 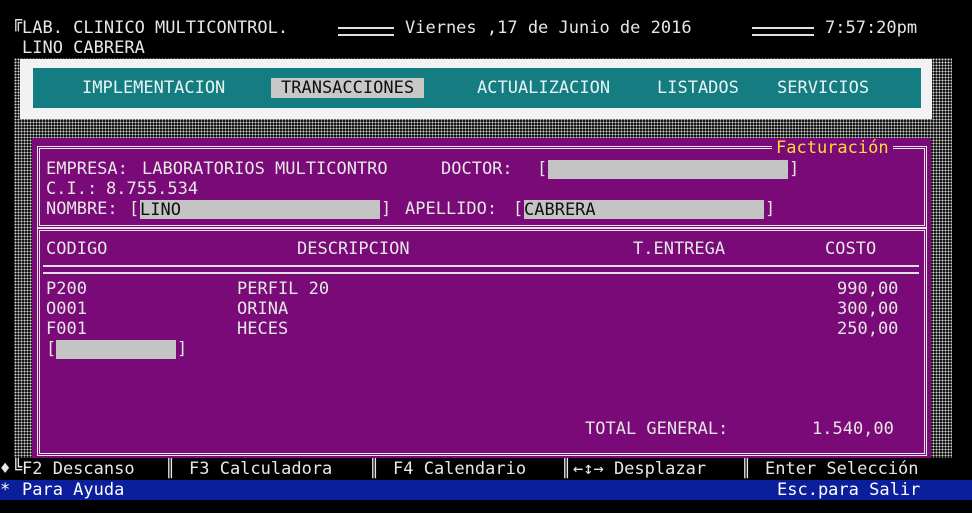 I want to click on bar-corner: ╚, so click(x=17, y=469).